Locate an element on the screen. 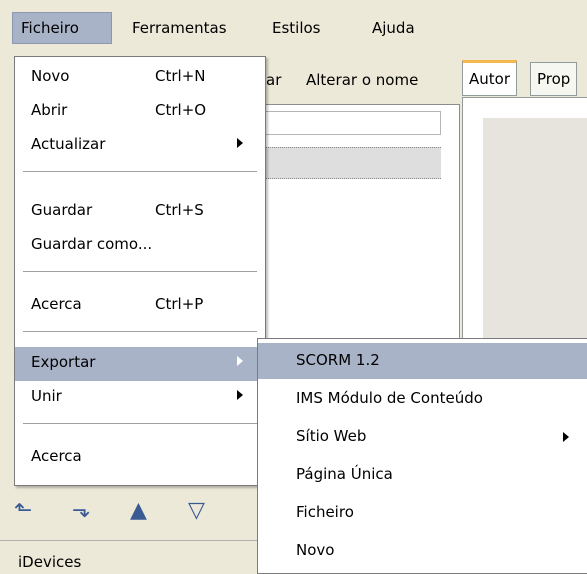  menu-item-actualizar: Actualizar is located at coordinates (140, 146).